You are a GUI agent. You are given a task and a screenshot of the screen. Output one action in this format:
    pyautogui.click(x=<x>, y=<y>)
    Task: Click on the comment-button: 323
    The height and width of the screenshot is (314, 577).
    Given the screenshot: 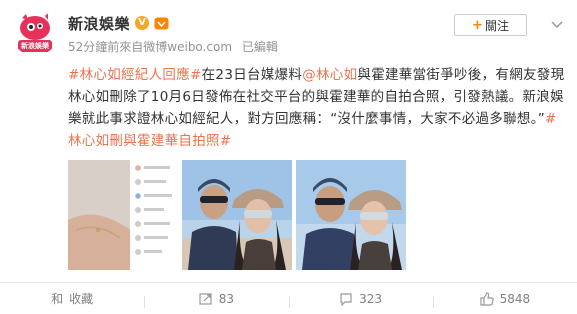 What is the action you would take?
    pyautogui.click(x=360, y=299)
    